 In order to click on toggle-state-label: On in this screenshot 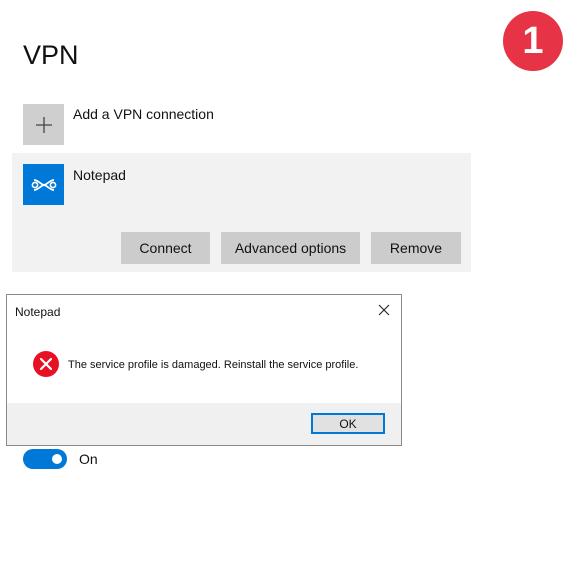, I will do `click(88, 459)`.